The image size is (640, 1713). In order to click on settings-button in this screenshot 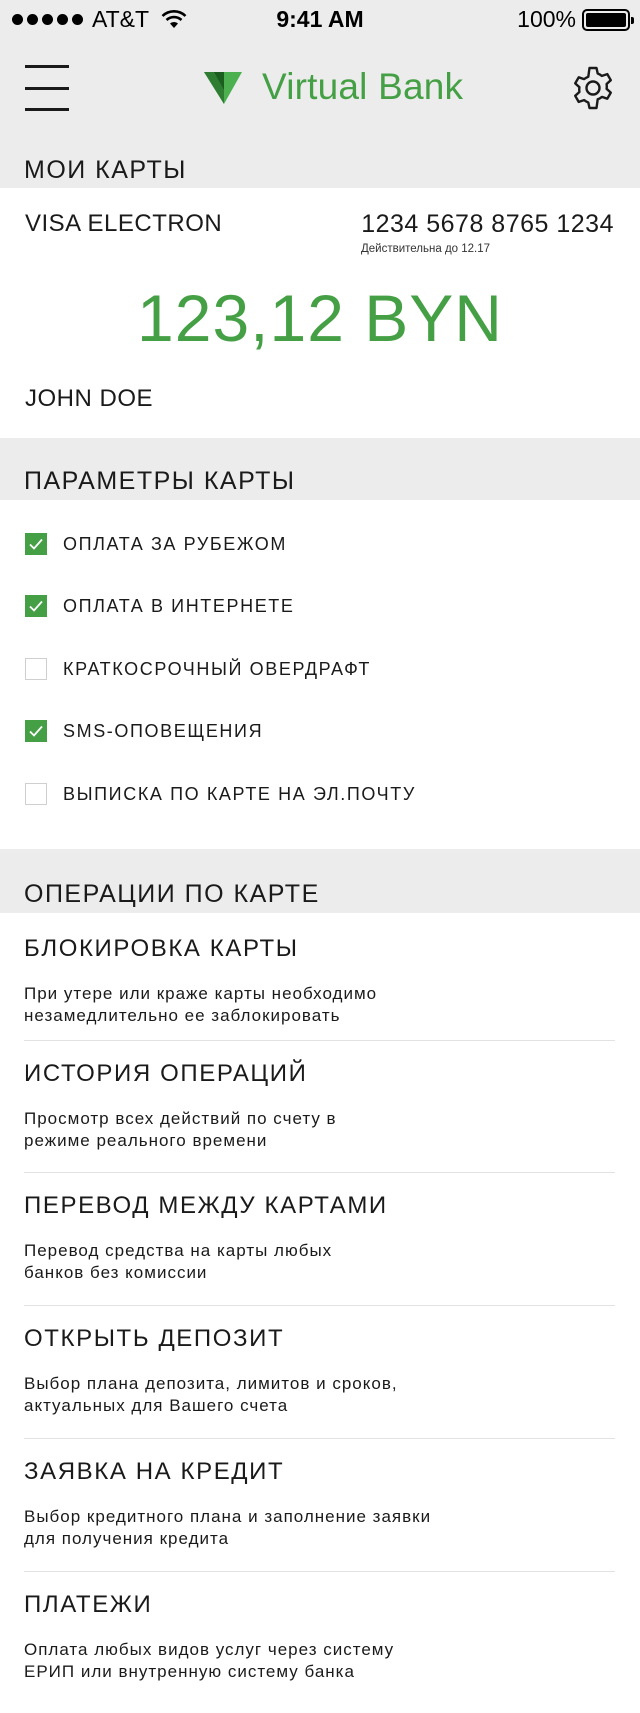, I will do `click(593, 88)`.